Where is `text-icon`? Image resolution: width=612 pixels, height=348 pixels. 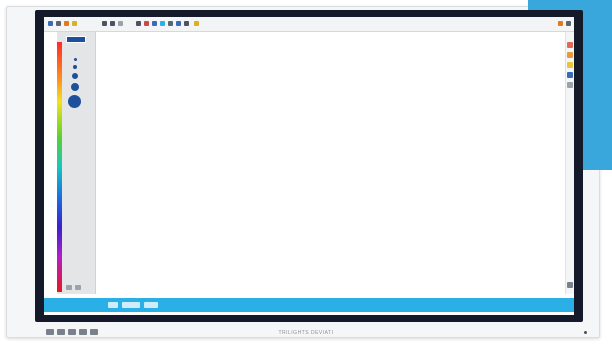 text-icon is located at coordinates (138, 23).